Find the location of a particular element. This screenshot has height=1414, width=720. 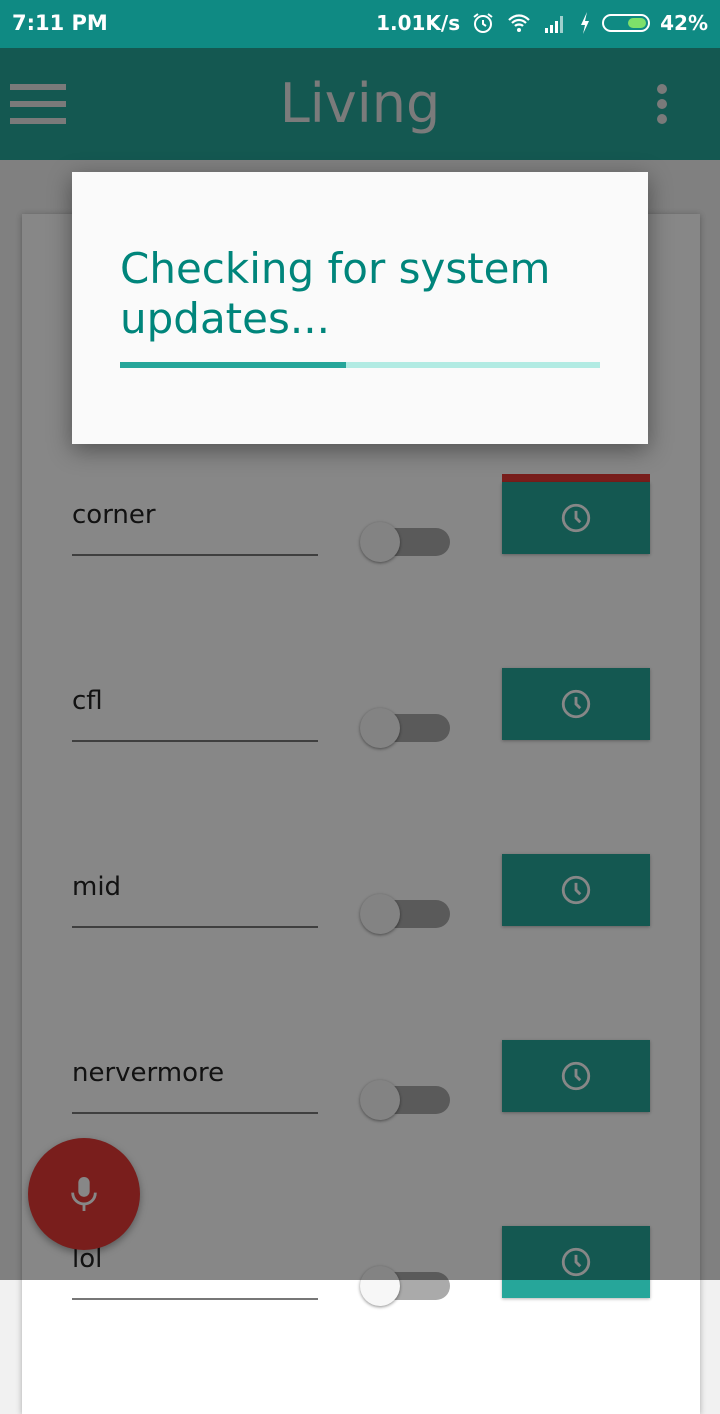

status-icons: 1.01K/s 42% is located at coordinates (537, 23).